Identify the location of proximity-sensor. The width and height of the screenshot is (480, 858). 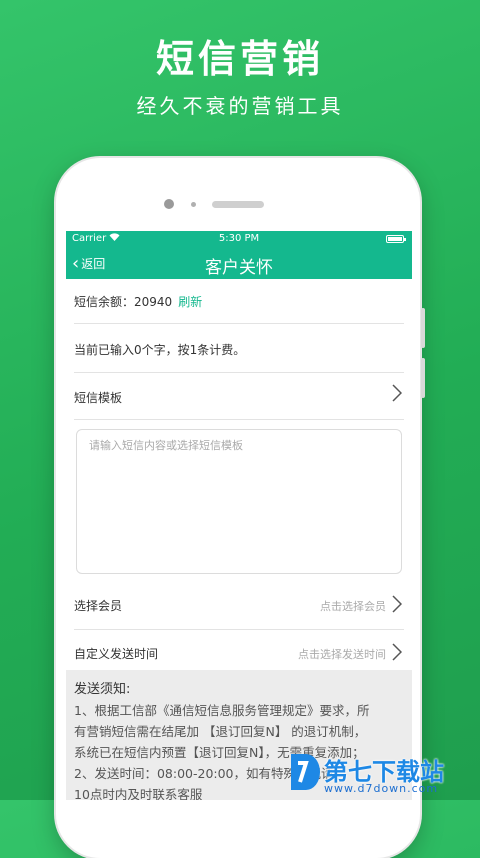
(193, 204).